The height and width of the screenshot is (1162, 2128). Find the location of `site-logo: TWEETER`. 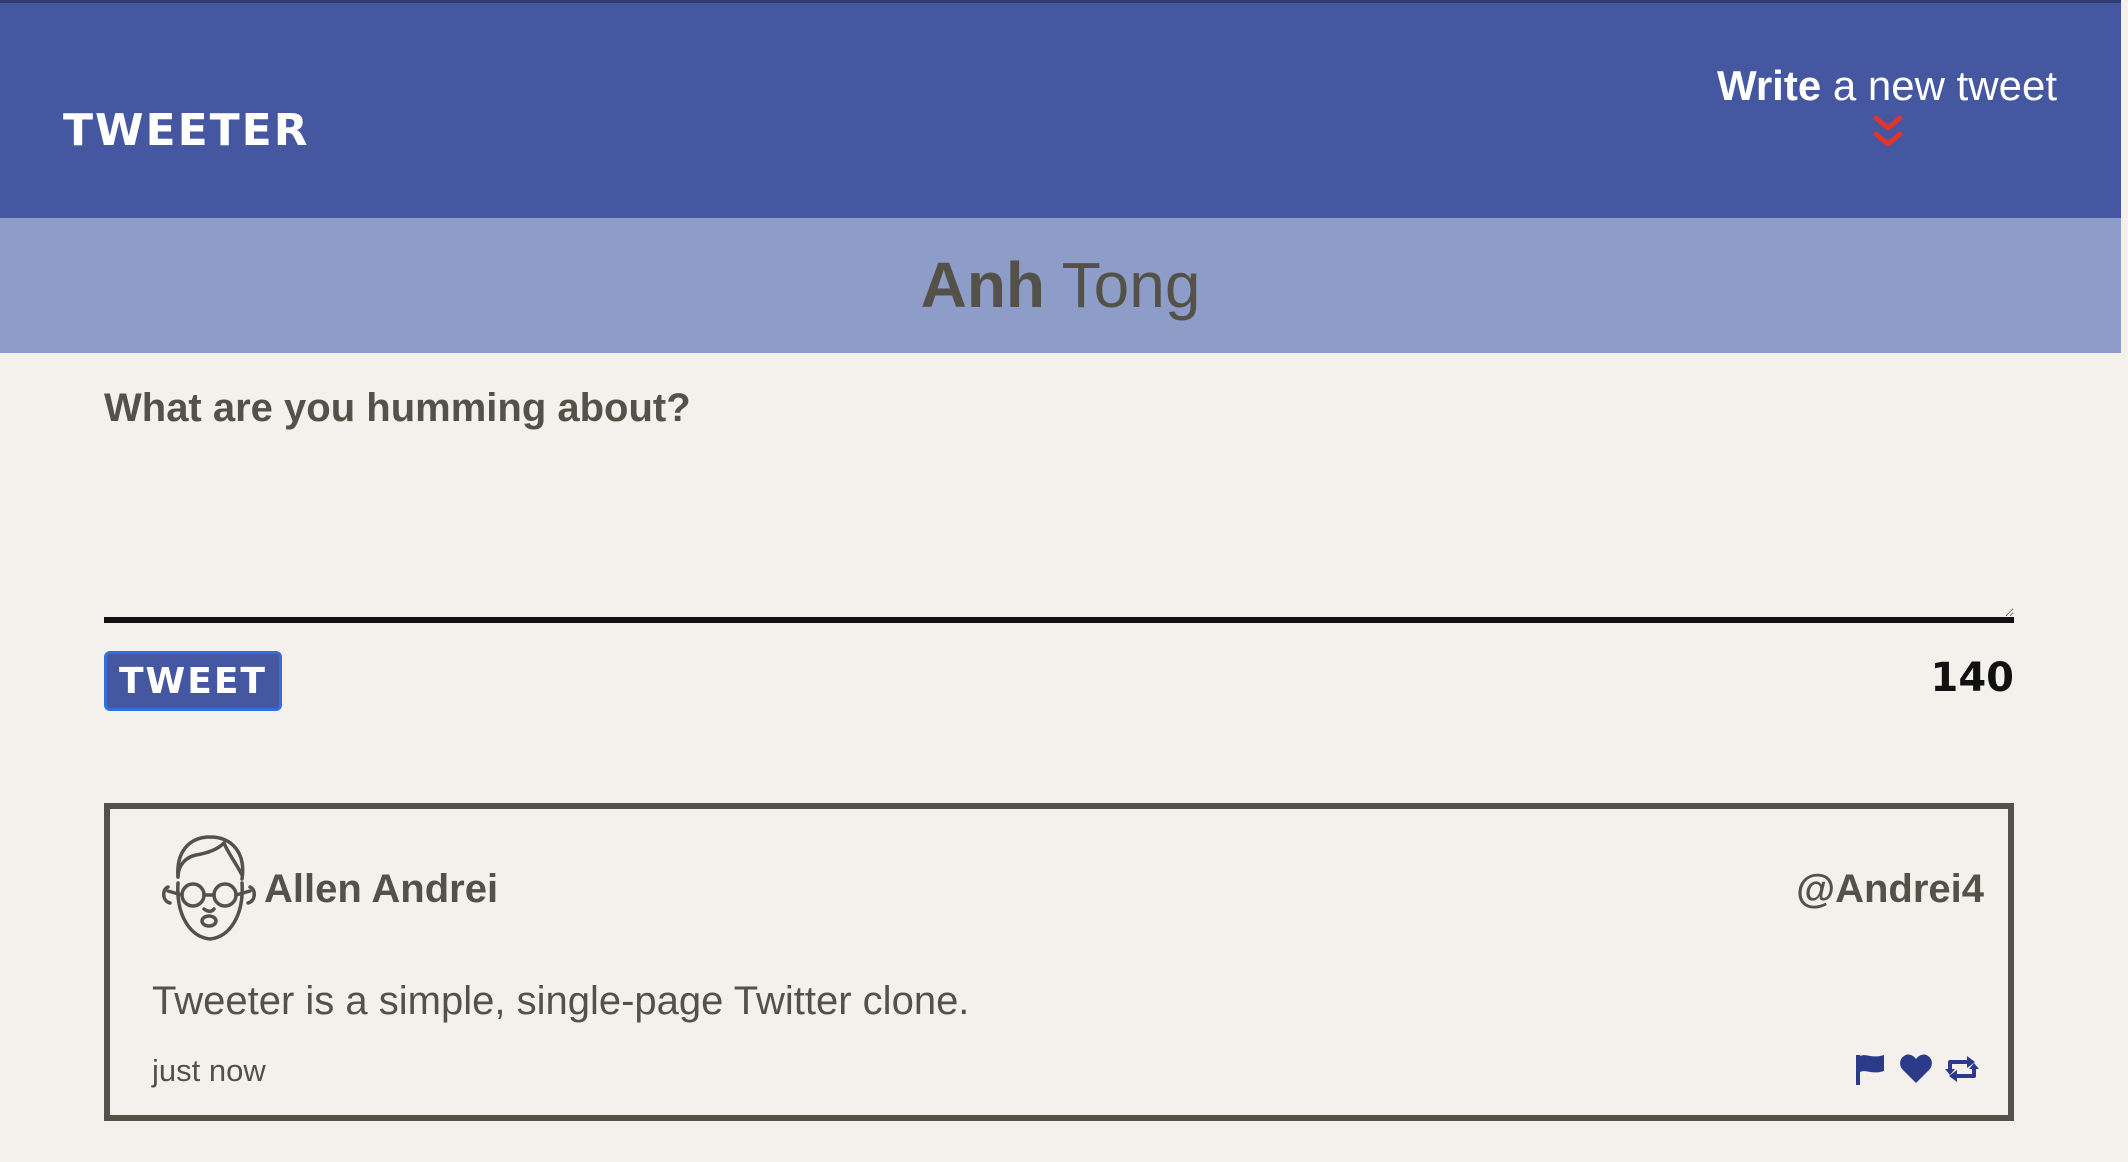

site-logo: TWEETER is located at coordinates (186, 130).